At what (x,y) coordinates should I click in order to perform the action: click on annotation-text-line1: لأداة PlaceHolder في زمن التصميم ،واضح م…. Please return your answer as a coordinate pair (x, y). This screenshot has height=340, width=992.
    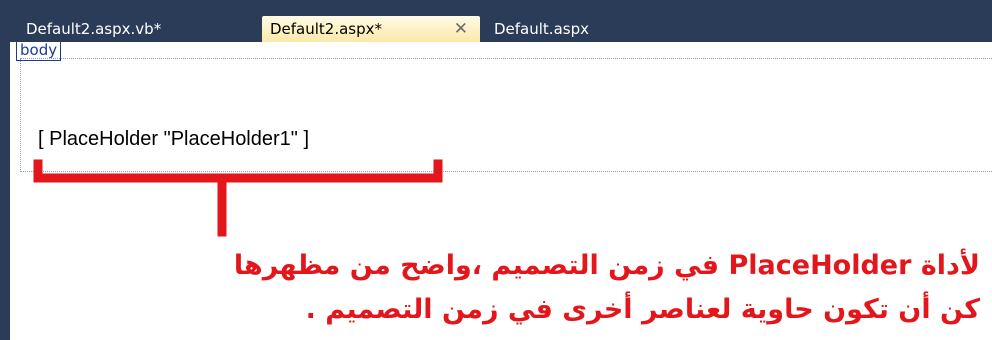
    Looking at the image, I should click on (606, 265).